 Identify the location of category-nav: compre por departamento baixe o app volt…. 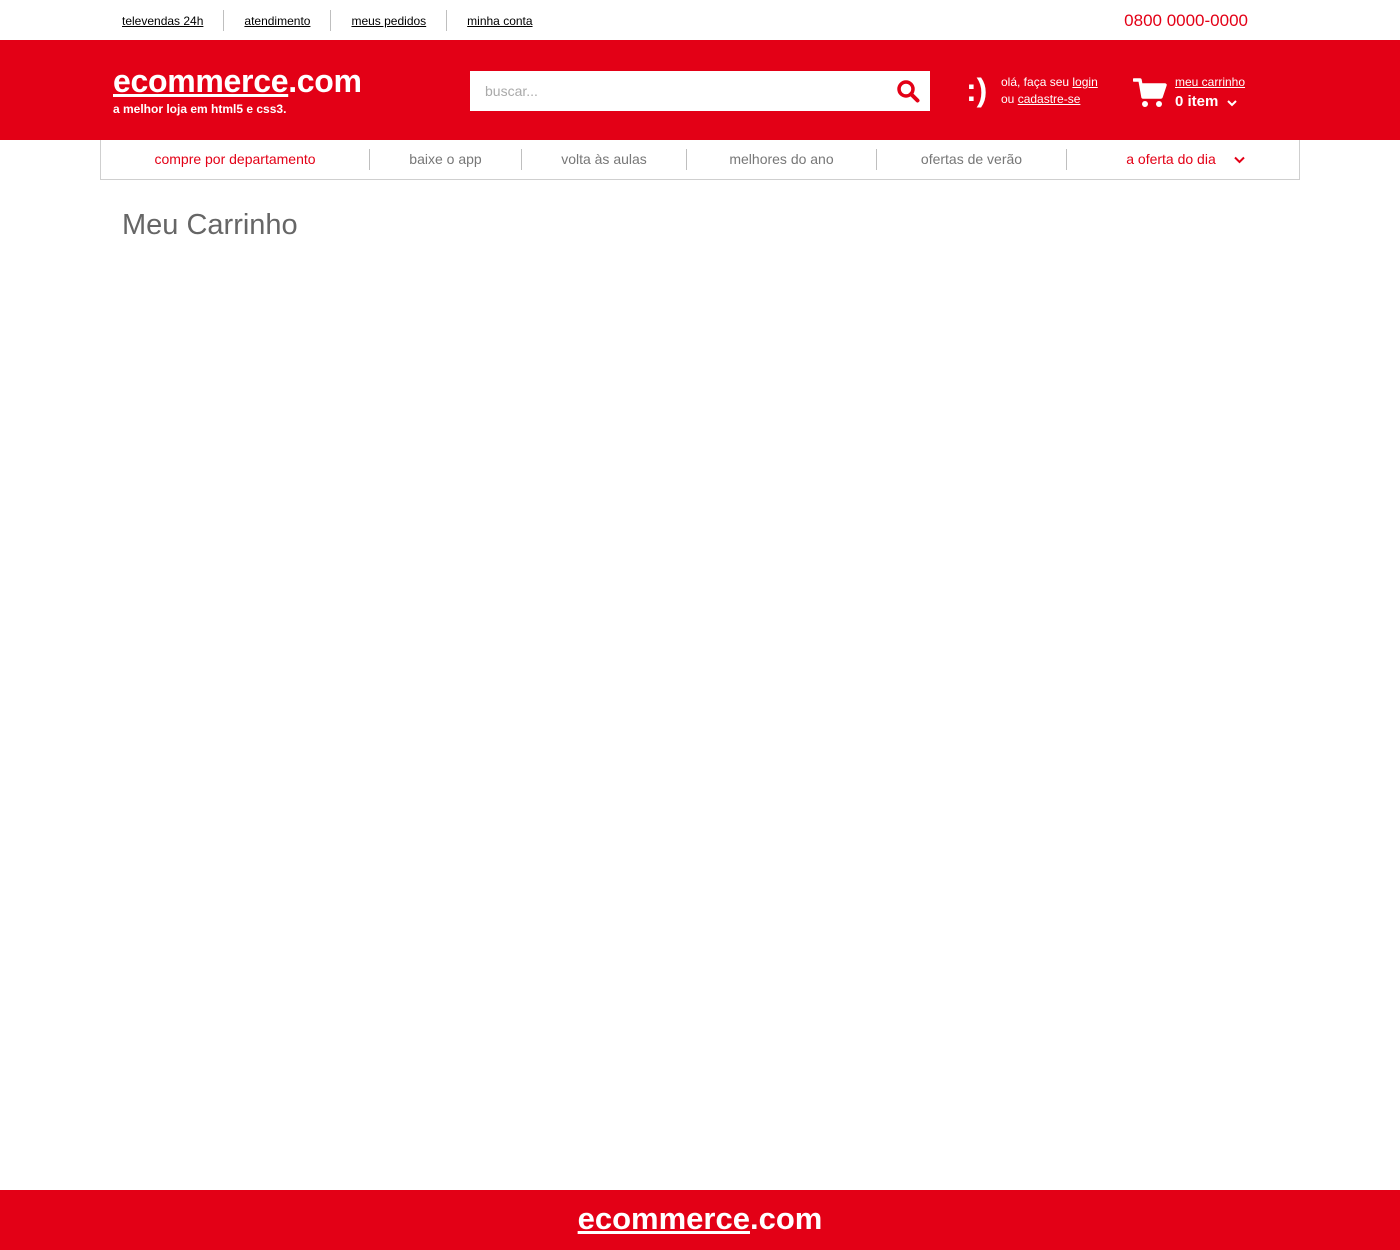
(700, 160).